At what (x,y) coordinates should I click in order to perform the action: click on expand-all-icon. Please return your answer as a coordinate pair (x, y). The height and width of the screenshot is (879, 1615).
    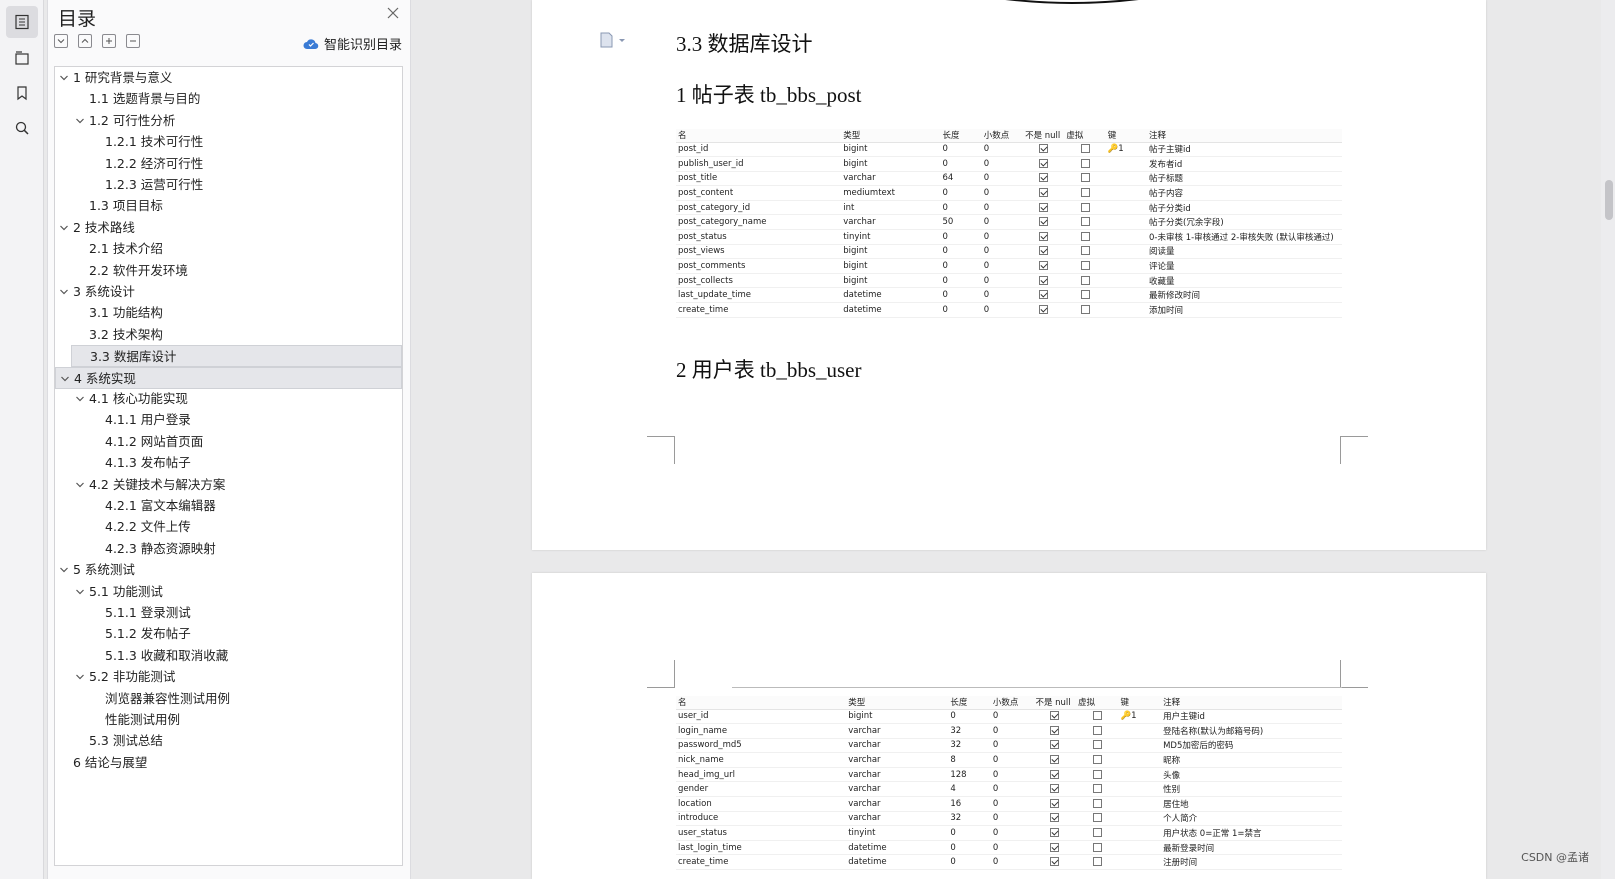
    Looking at the image, I should click on (61, 41).